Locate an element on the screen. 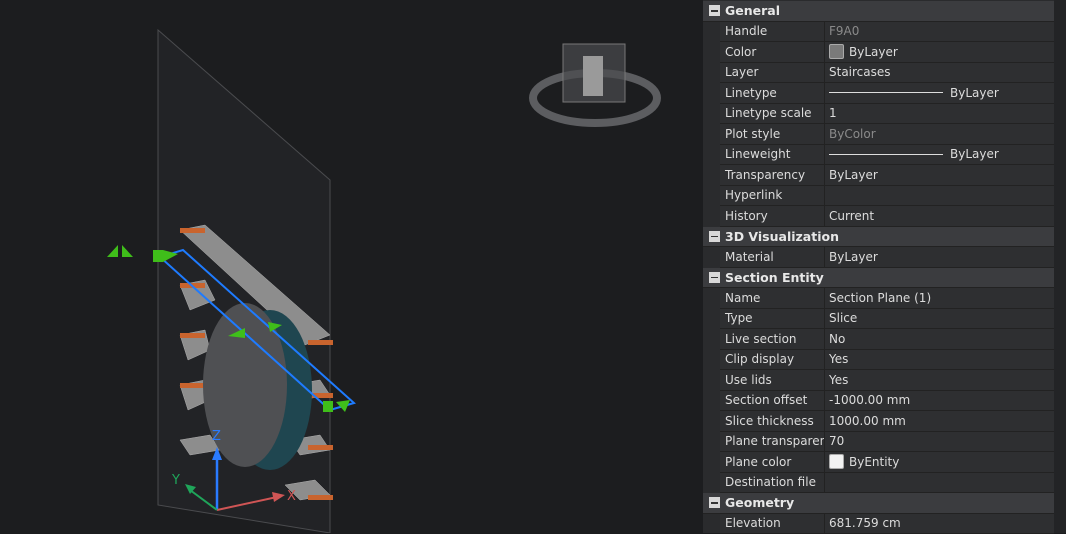  property-label: Clip display is located at coordinates (772, 360).